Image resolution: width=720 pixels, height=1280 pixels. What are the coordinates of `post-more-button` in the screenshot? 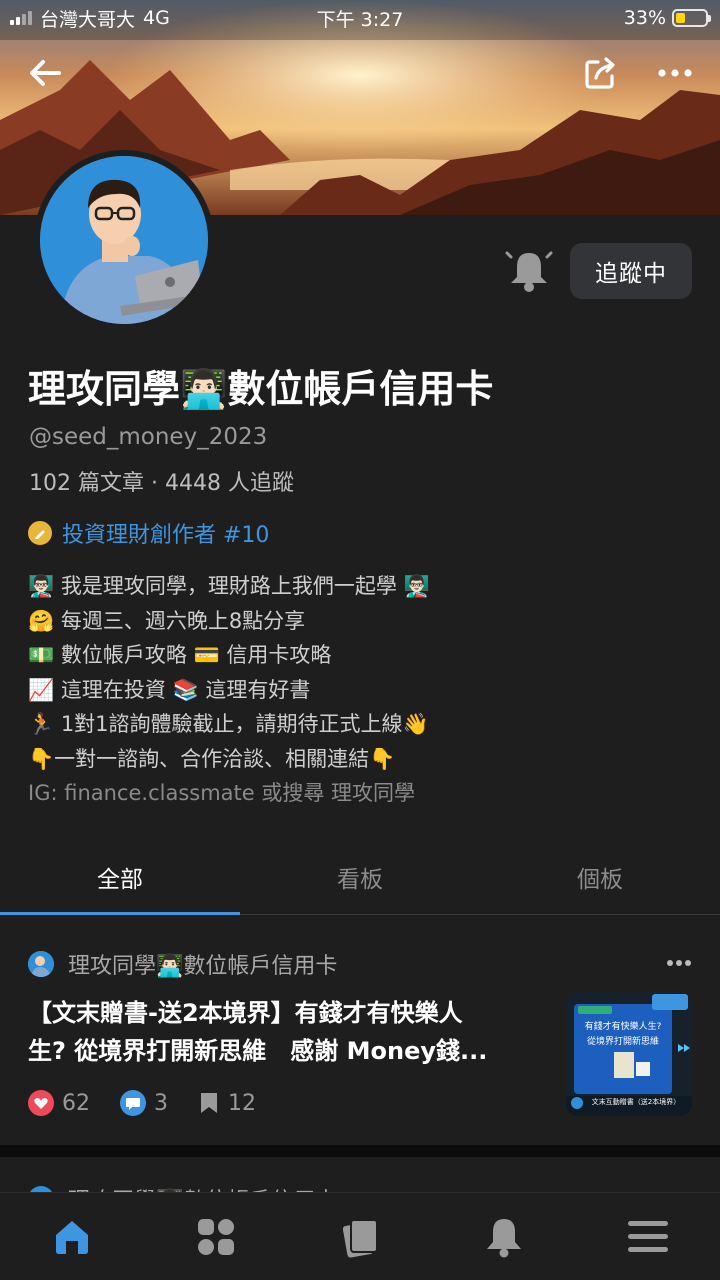 It's located at (679, 961).